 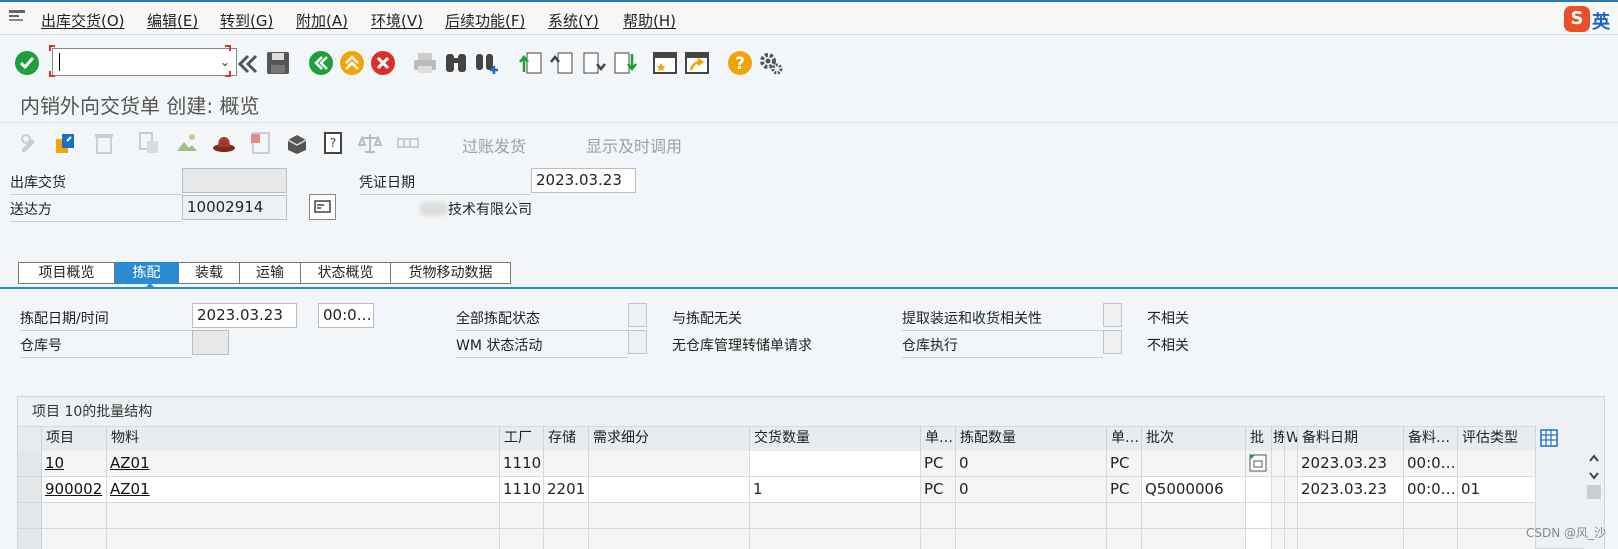 I want to click on menu-toggle-icon, so click(x=17, y=16).